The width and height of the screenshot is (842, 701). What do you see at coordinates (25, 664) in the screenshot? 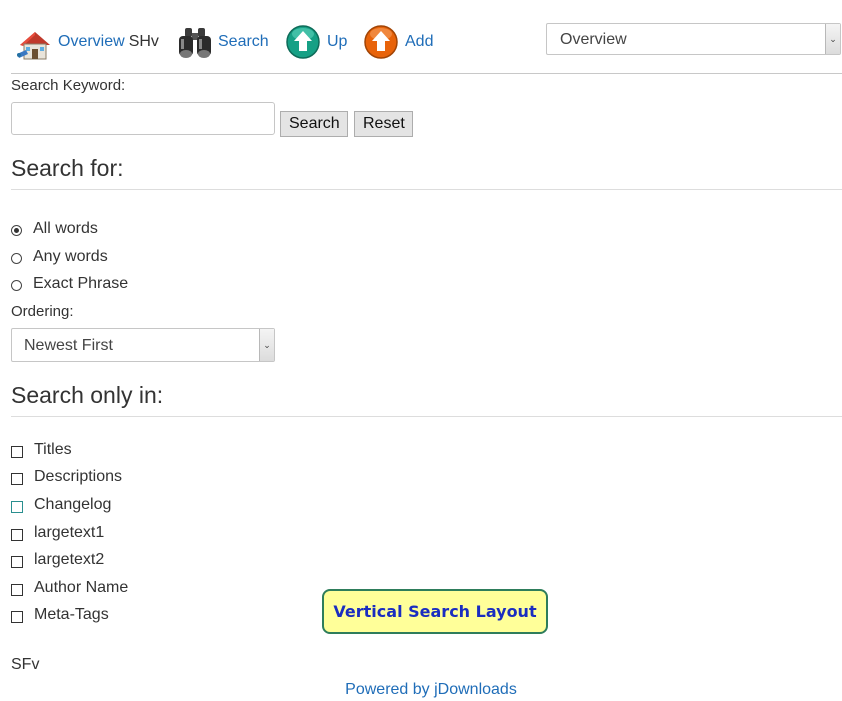
I see `sfv-text: SFv` at bounding box center [25, 664].